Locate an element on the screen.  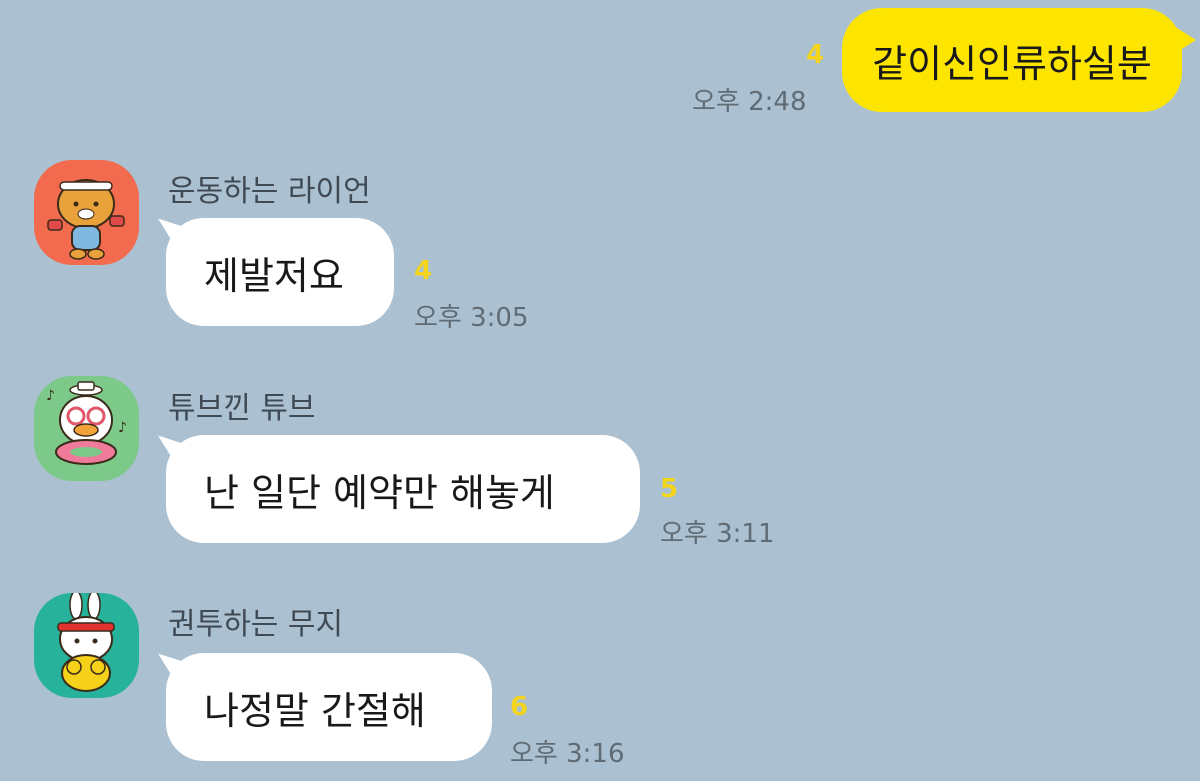
message-text: 난 일단 예약만 해놓게 is located at coordinates (379, 492).